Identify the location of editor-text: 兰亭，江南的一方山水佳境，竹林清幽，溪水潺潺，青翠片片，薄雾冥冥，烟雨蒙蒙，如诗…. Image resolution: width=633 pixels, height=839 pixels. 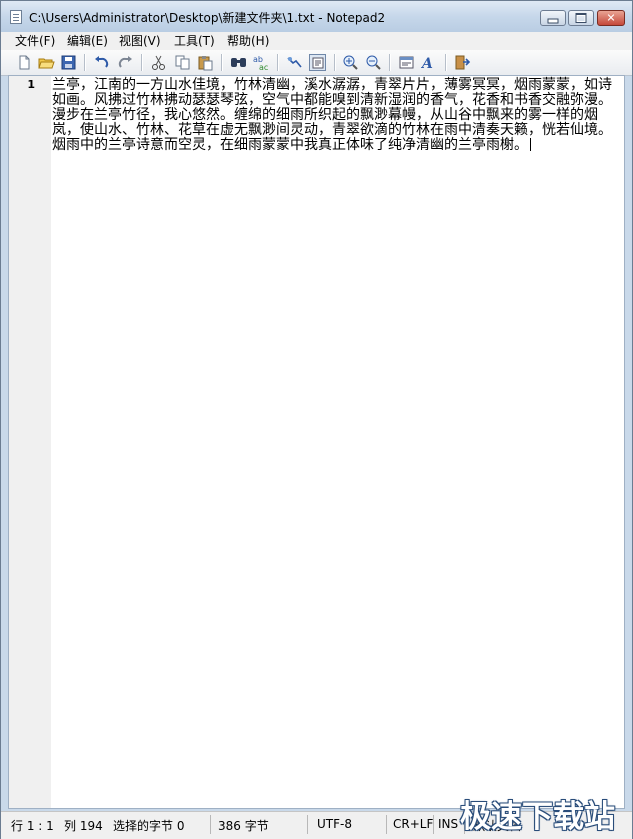
(334, 115).